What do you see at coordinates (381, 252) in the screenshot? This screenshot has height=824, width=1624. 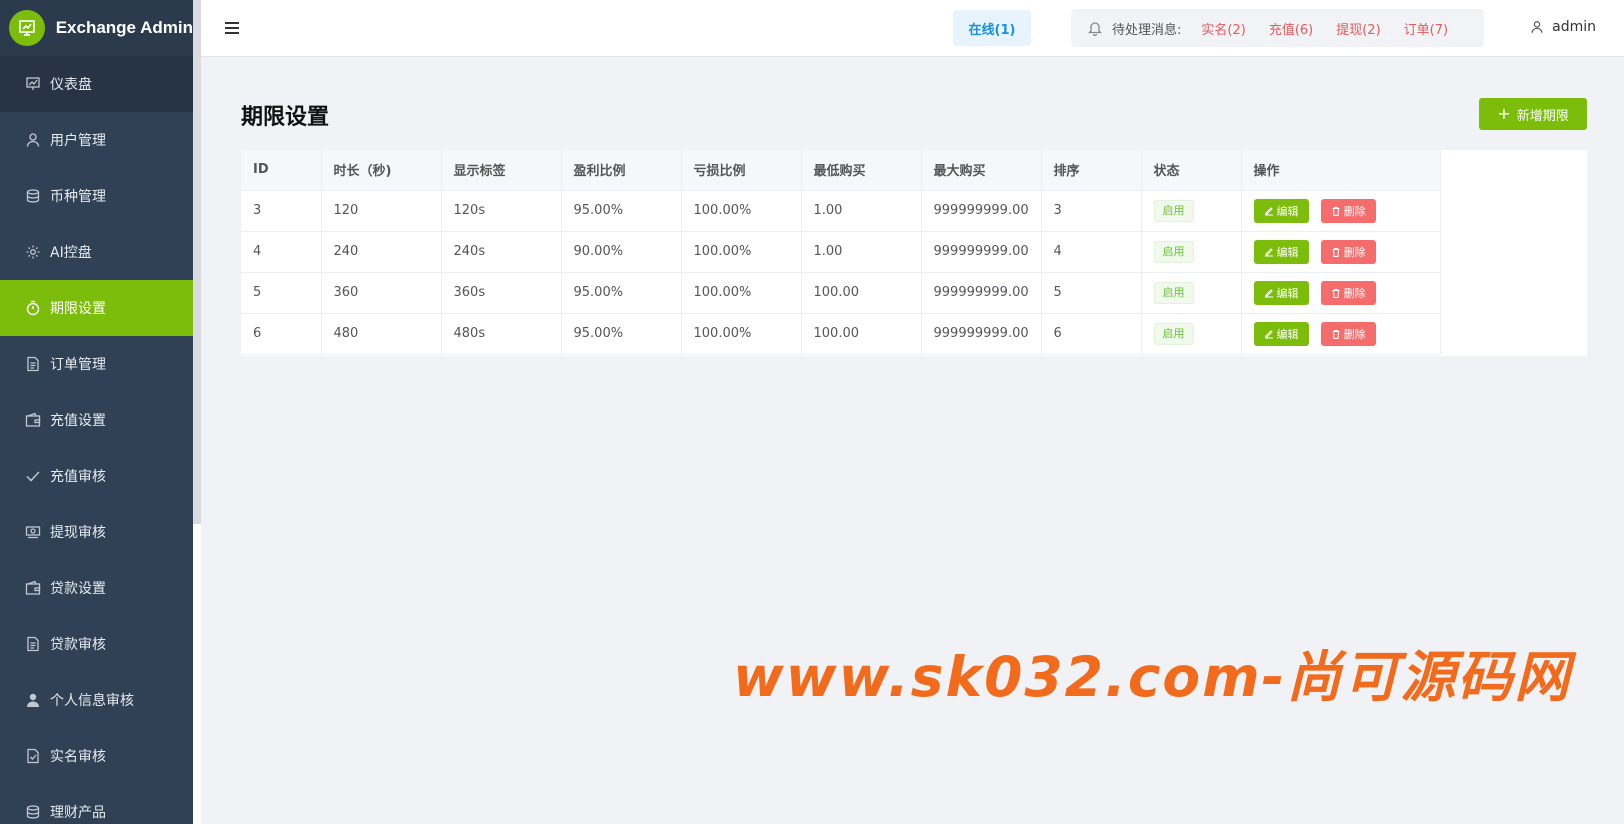 I see `cell-duration: 240` at bounding box center [381, 252].